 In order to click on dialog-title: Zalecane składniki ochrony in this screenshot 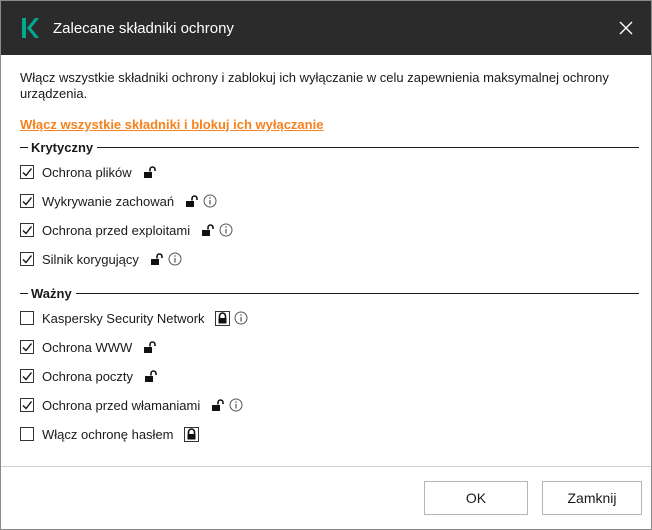, I will do `click(143, 28)`.